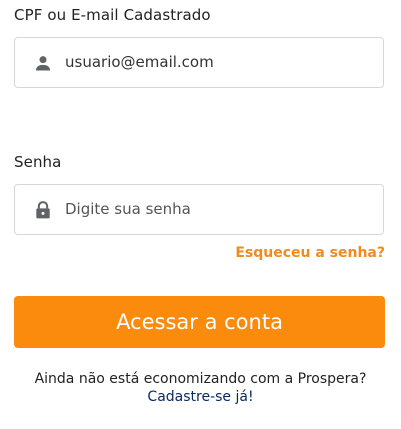 Image resolution: width=401 pixels, height=429 pixels. I want to click on password-field-label: Senha, so click(38, 162).